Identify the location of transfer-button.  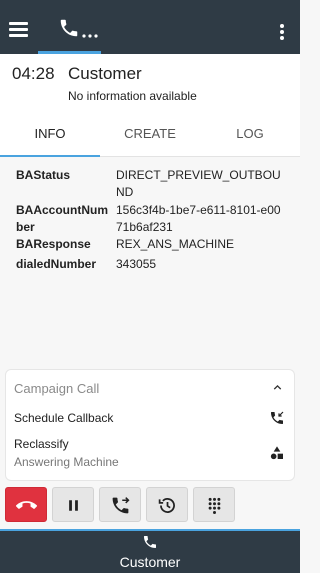
(120, 504).